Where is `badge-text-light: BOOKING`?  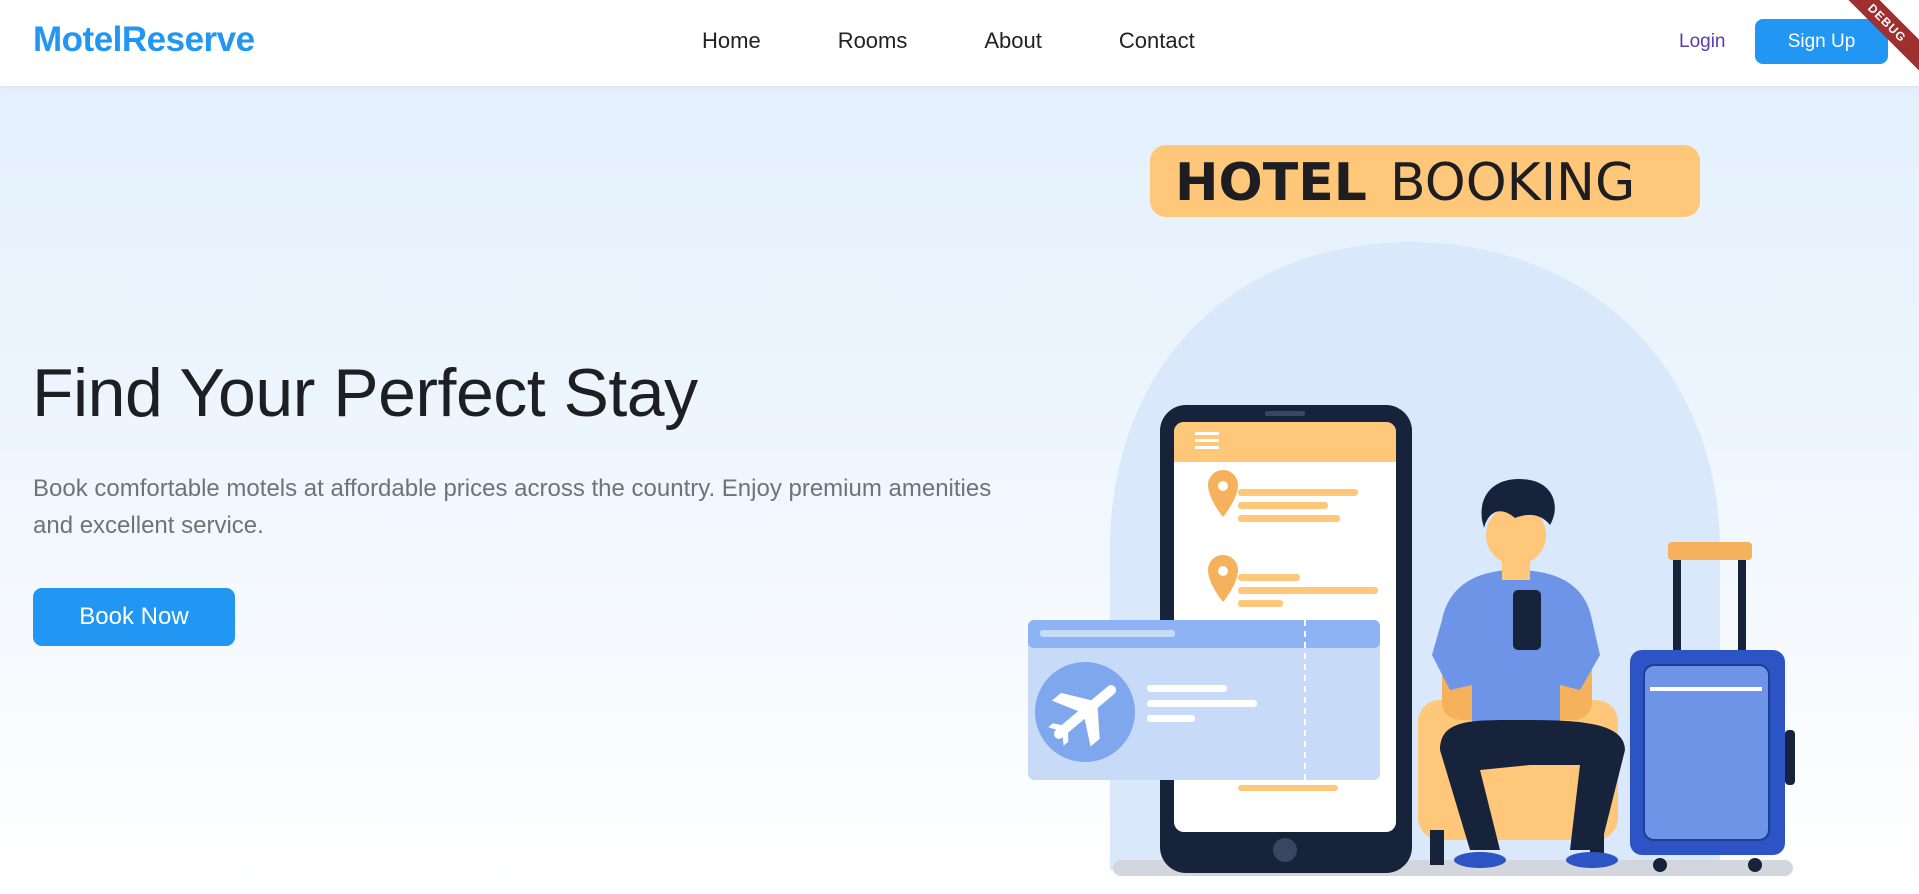 badge-text-light: BOOKING is located at coordinates (1512, 183).